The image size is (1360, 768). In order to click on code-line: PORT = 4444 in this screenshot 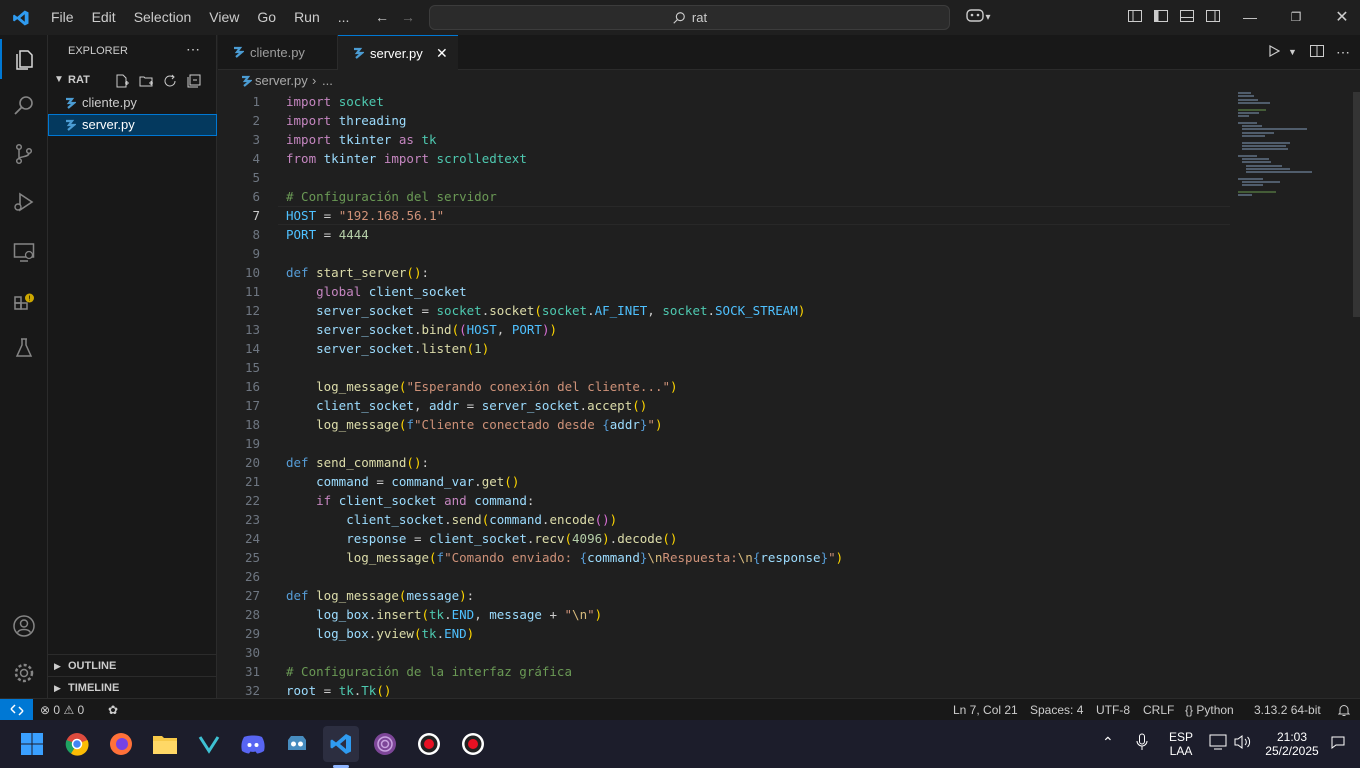, I will do `click(327, 234)`.